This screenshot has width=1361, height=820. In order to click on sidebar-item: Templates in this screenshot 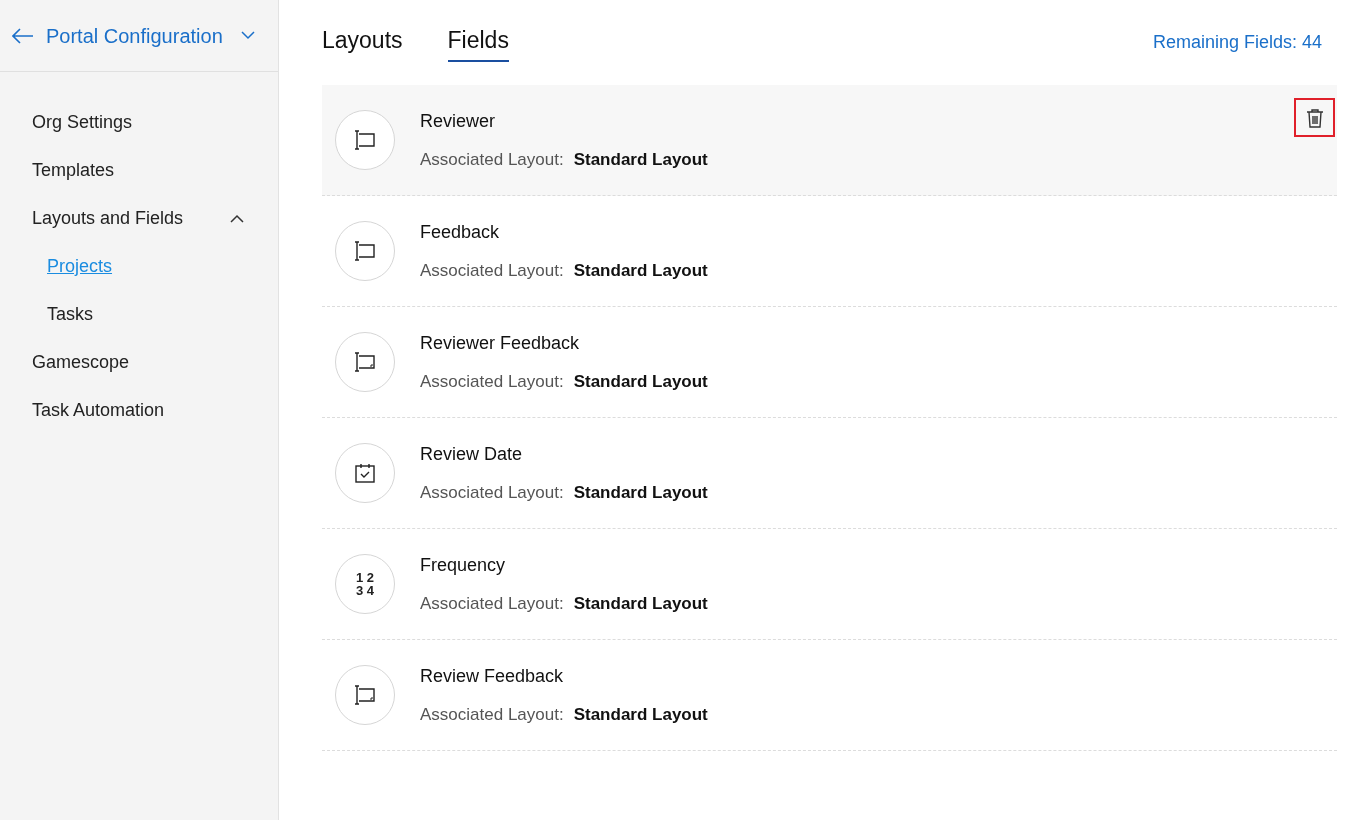, I will do `click(139, 170)`.